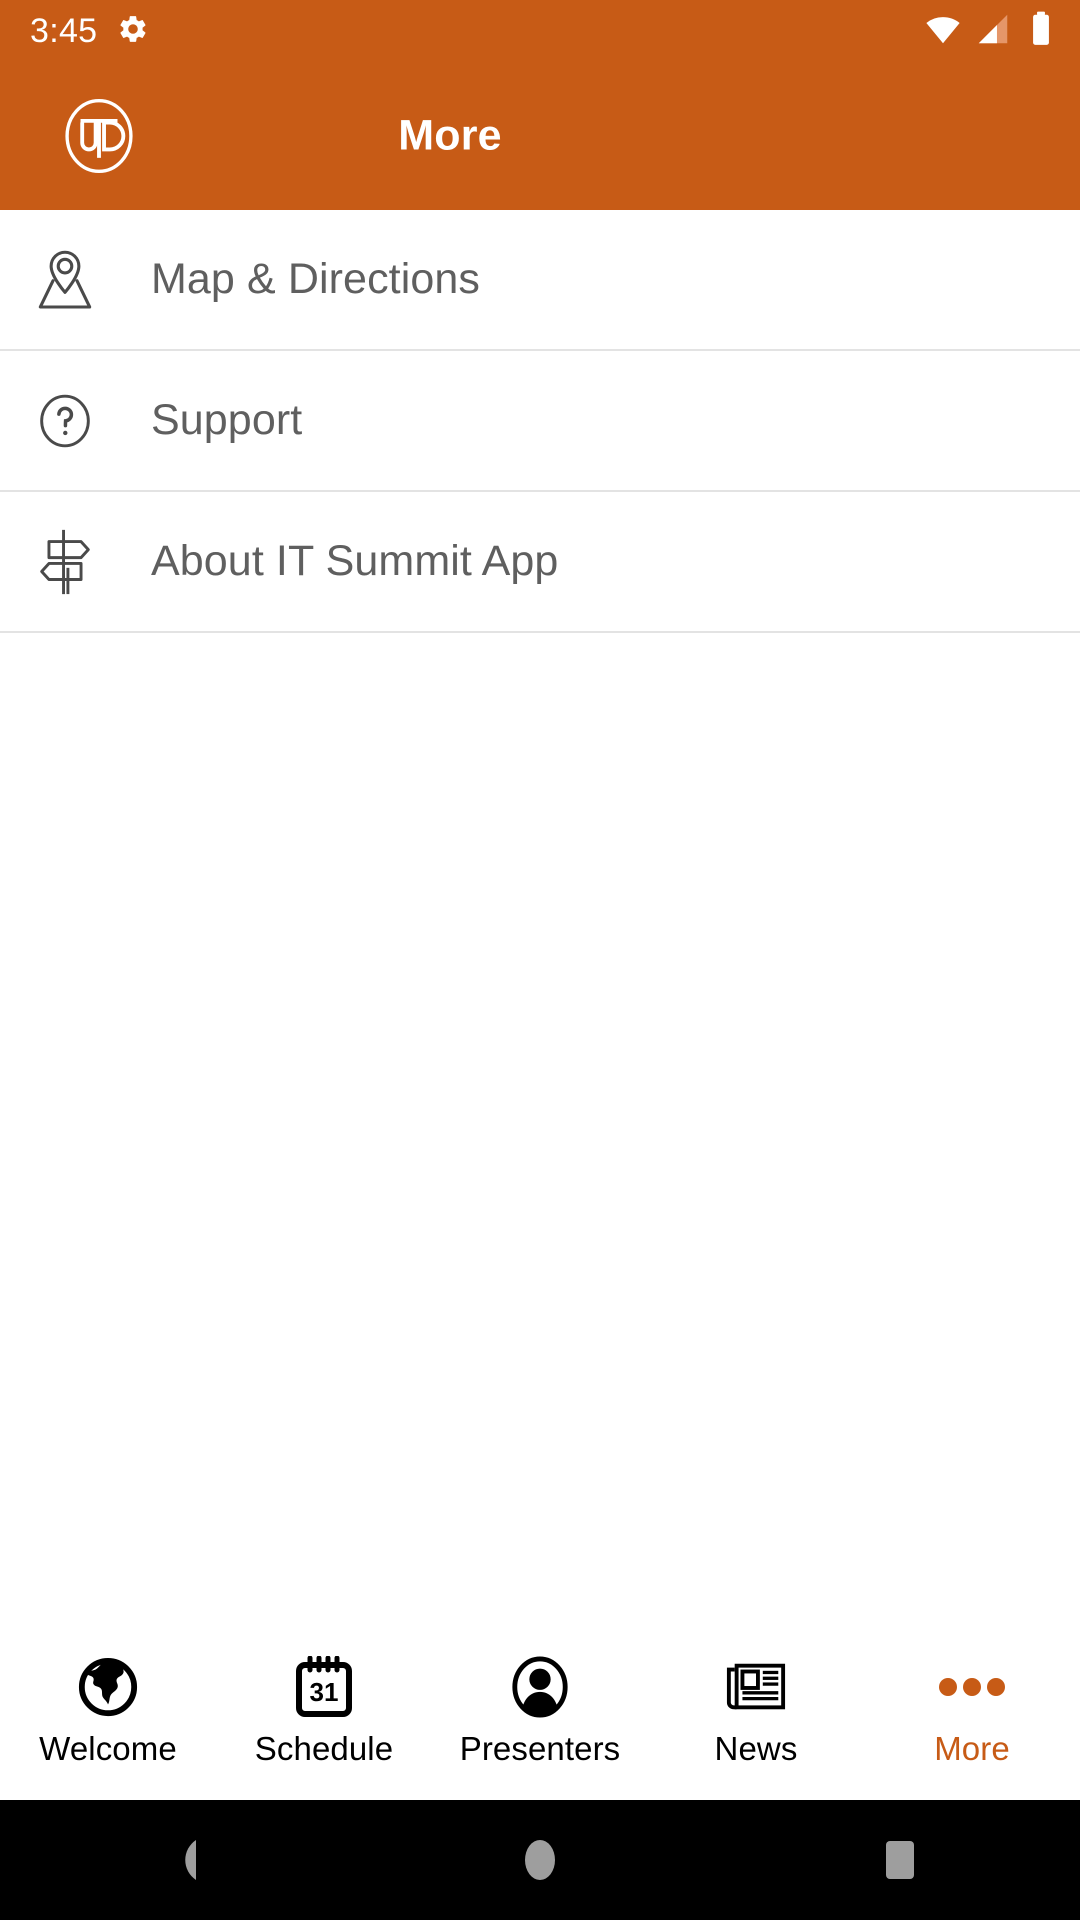  I want to click on question-circle-icon, so click(65, 421).